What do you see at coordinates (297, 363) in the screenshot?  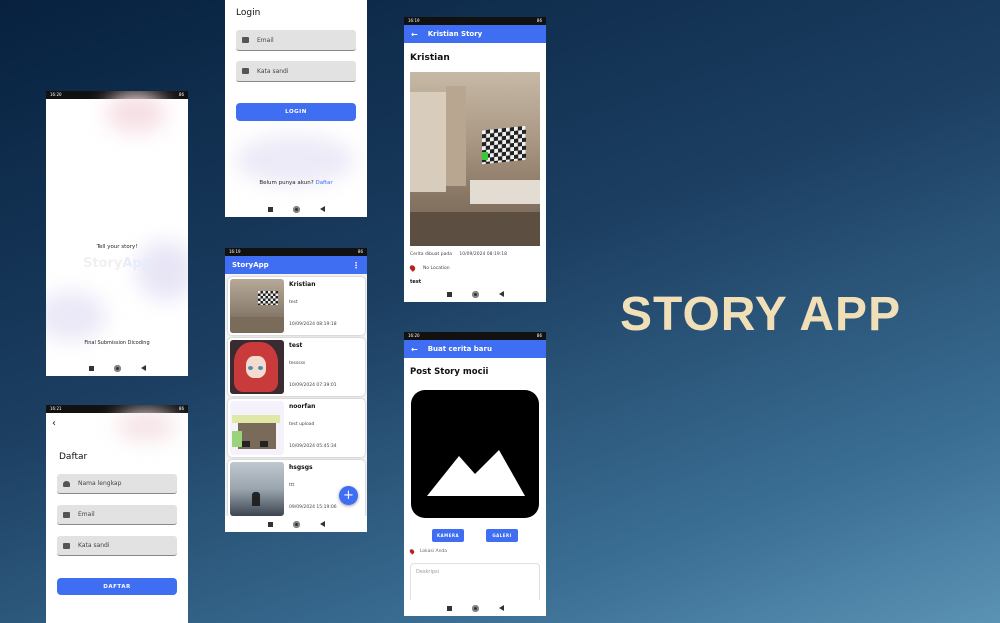 I see `story-description: tesssss` at bounding box center [297, 363].